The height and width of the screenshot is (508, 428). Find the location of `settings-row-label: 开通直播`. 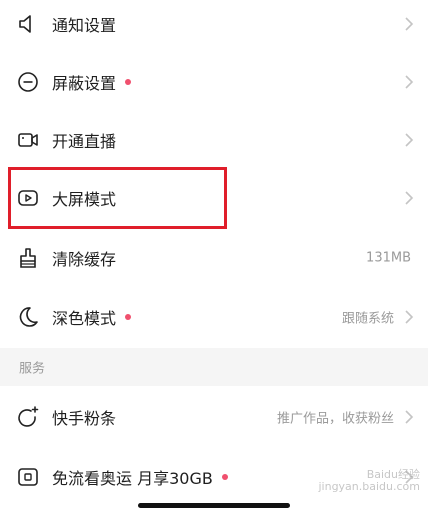

settings-row-label: 开通直播 is located at coordinates (84, 141).